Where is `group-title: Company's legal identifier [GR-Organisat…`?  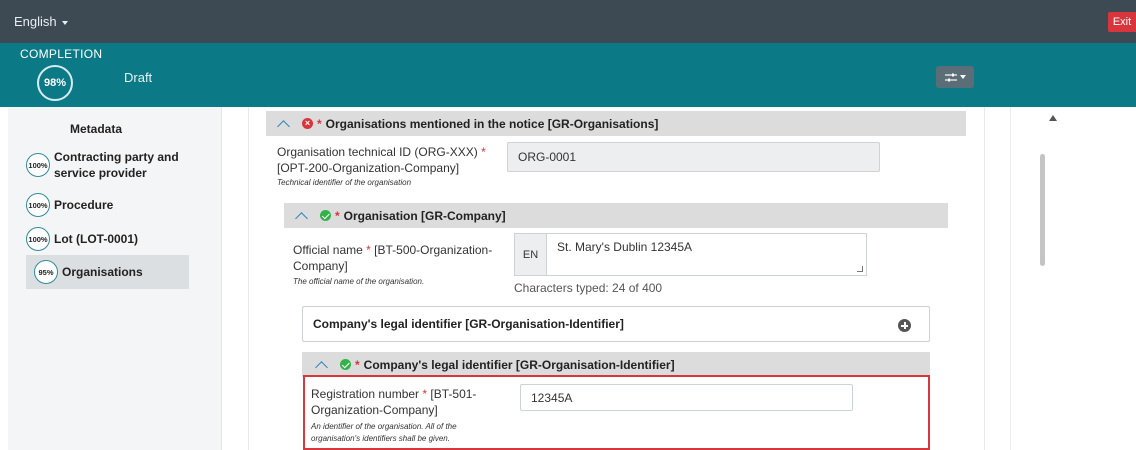
group-title: Company's legal identifier [GR-Organisat… is located at coordinates (519, 364).